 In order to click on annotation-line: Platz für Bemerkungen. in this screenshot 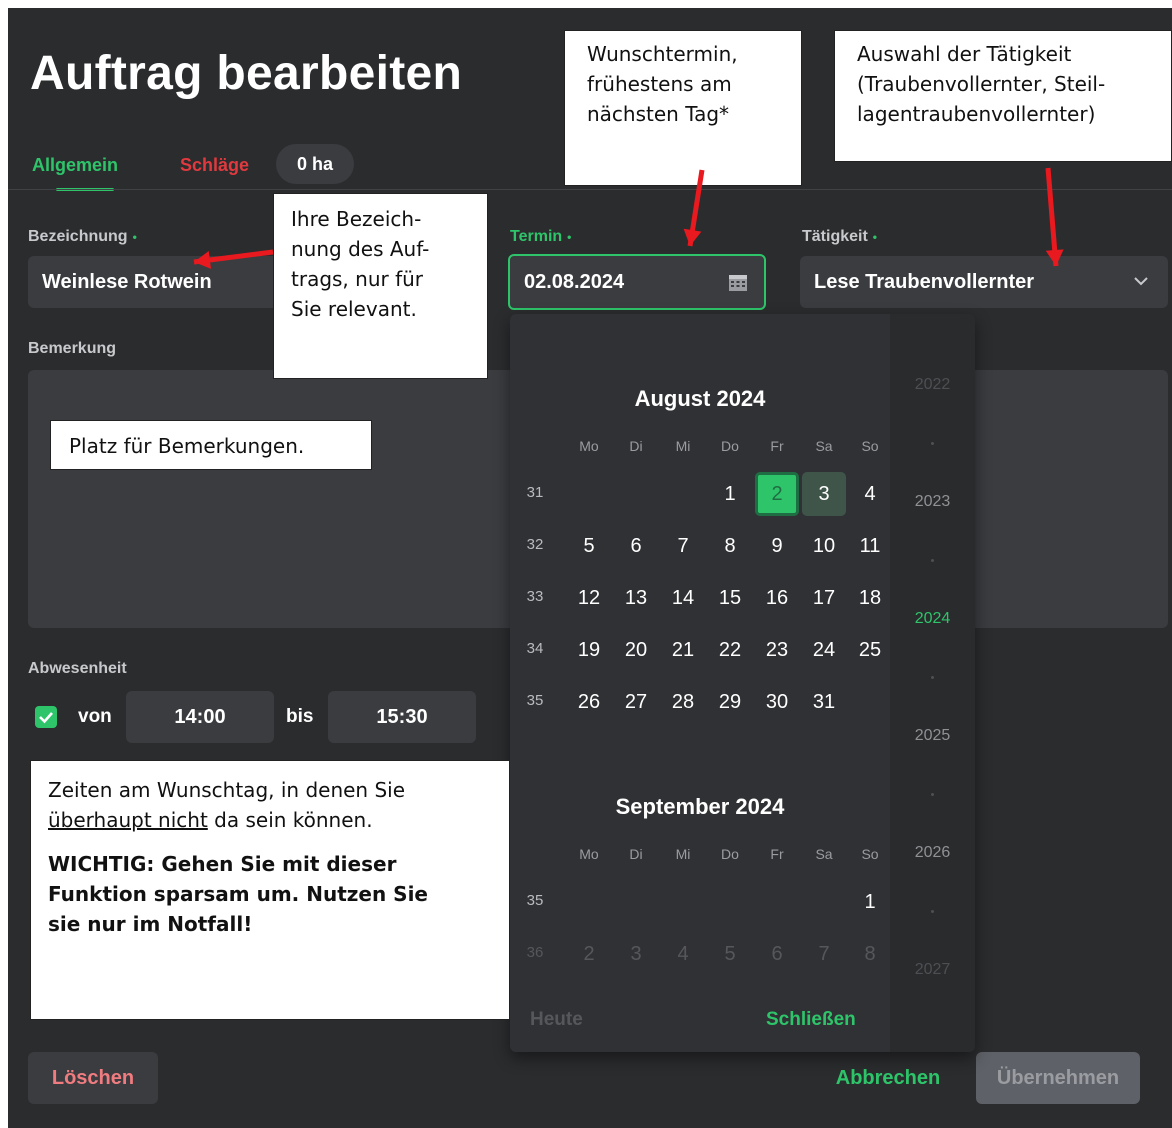, I will do `click(187, 446)`.